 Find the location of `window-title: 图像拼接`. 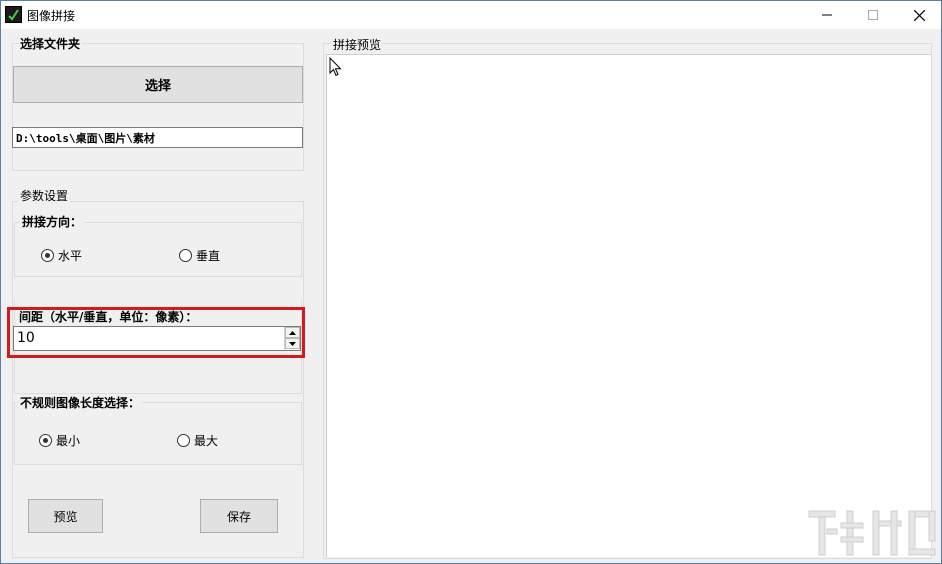

window-title: 图像拼接 is located at coordinates (51, 16).